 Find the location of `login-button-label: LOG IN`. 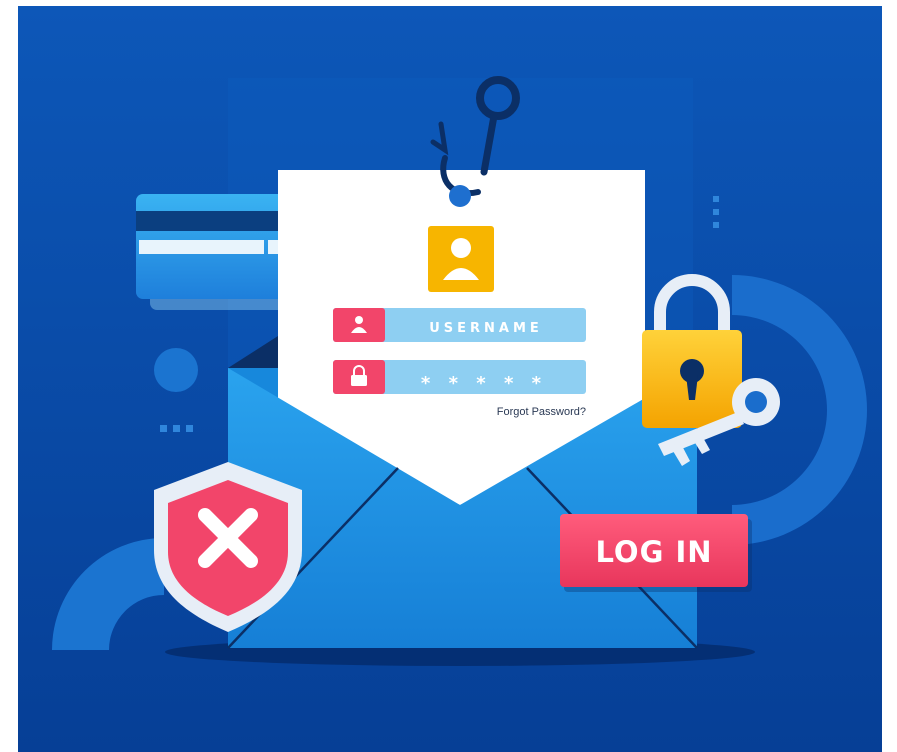

login-button-label: LOG IN is located at coordinates (653, 552).